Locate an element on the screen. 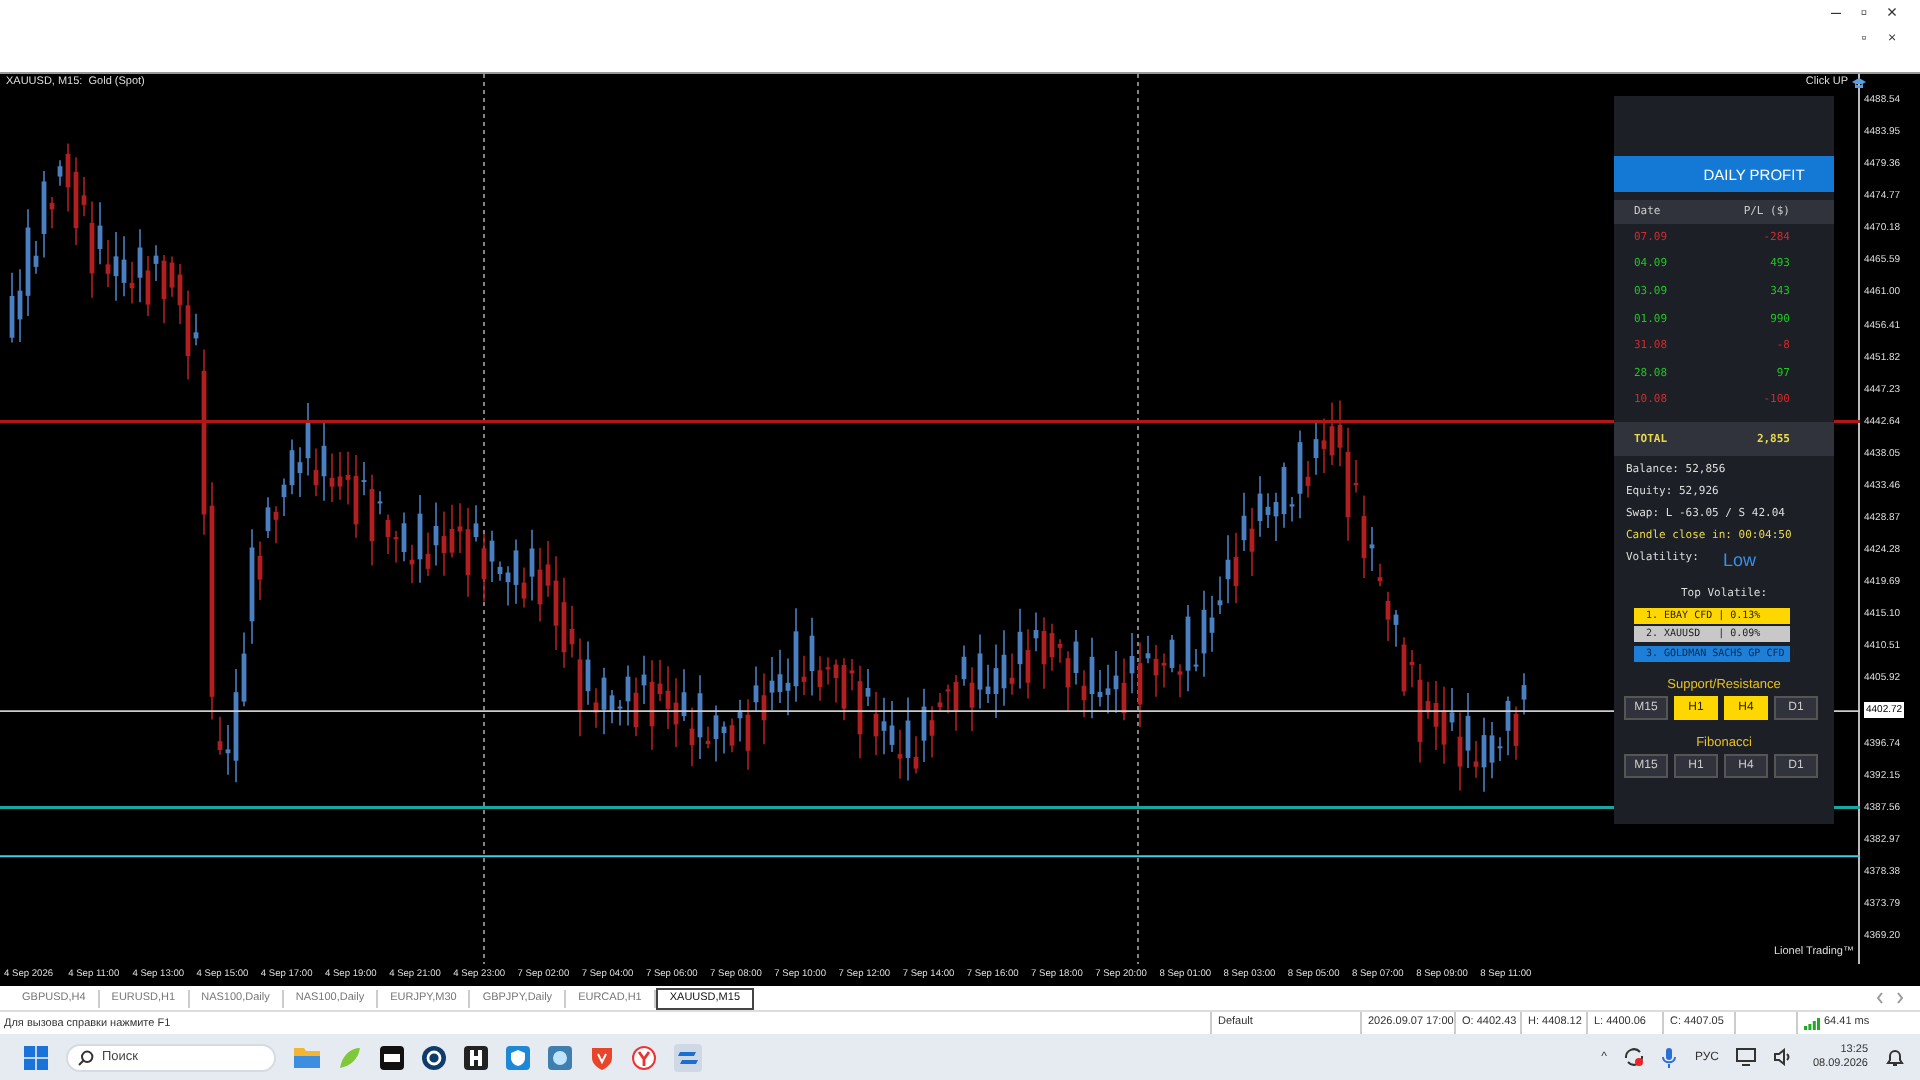 This screenshot has width=1920, height=1080. window-control: ▫ is located at coordinates (1864, 12).